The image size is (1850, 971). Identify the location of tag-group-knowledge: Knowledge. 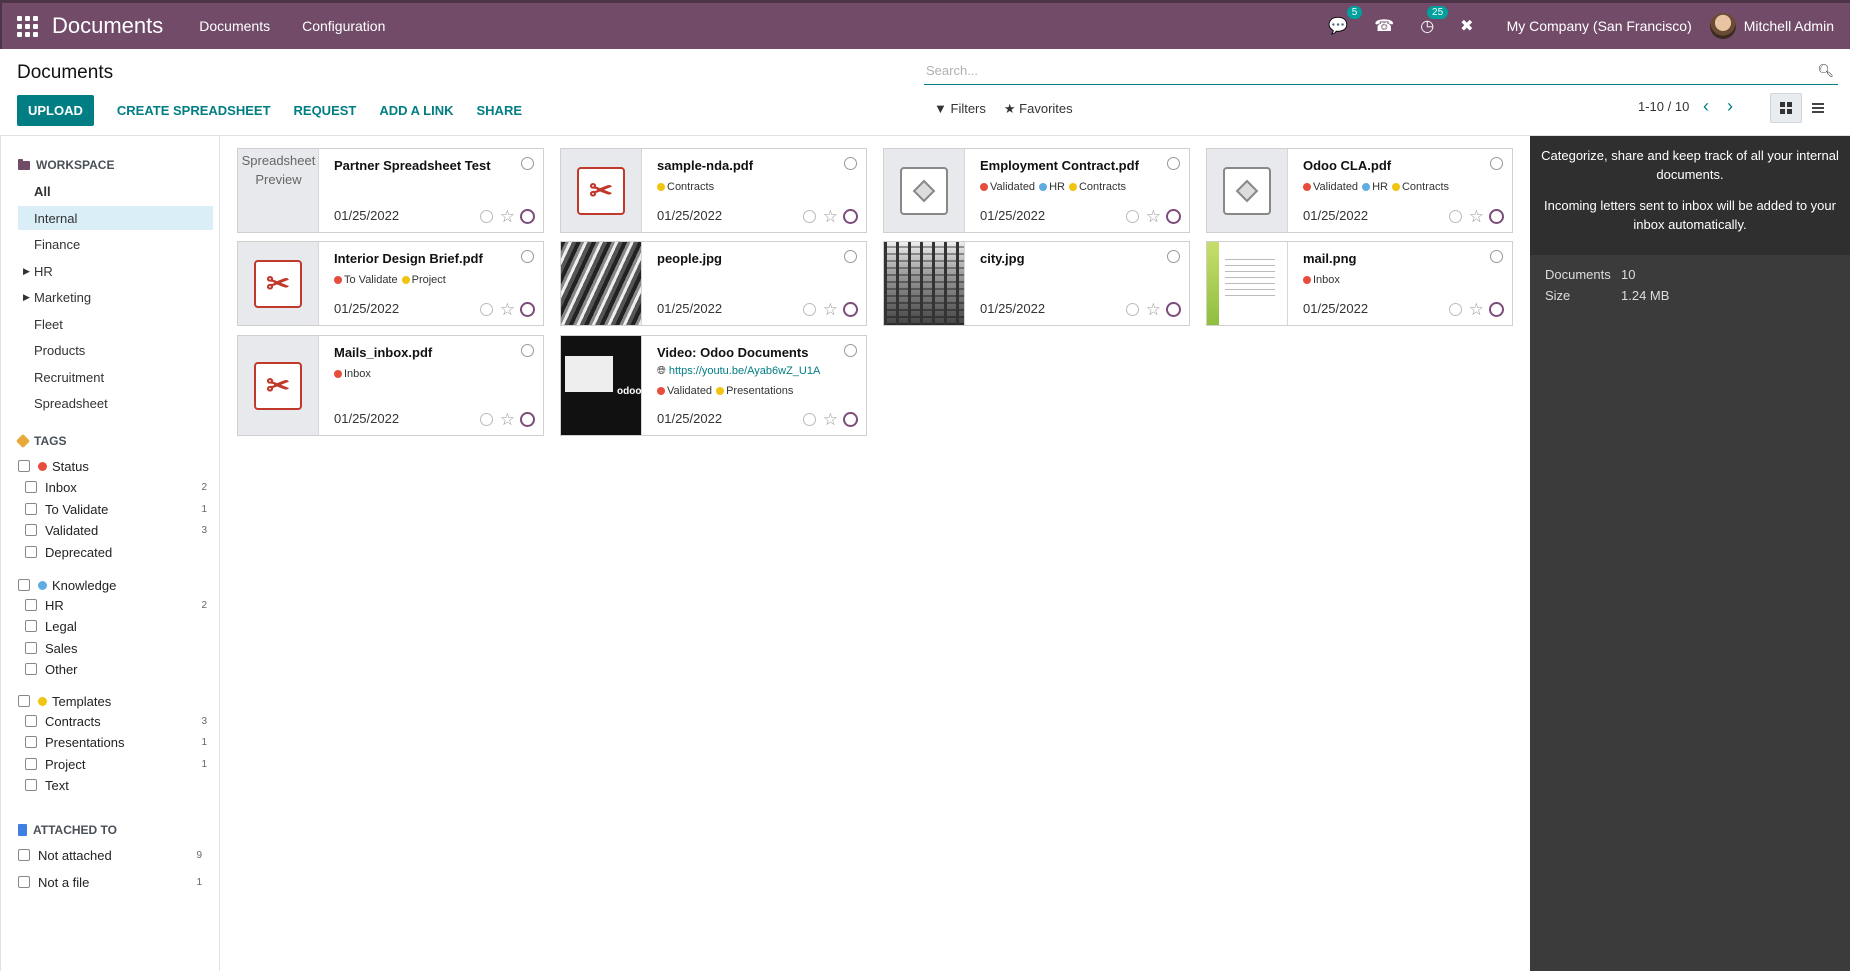
(115, 585).